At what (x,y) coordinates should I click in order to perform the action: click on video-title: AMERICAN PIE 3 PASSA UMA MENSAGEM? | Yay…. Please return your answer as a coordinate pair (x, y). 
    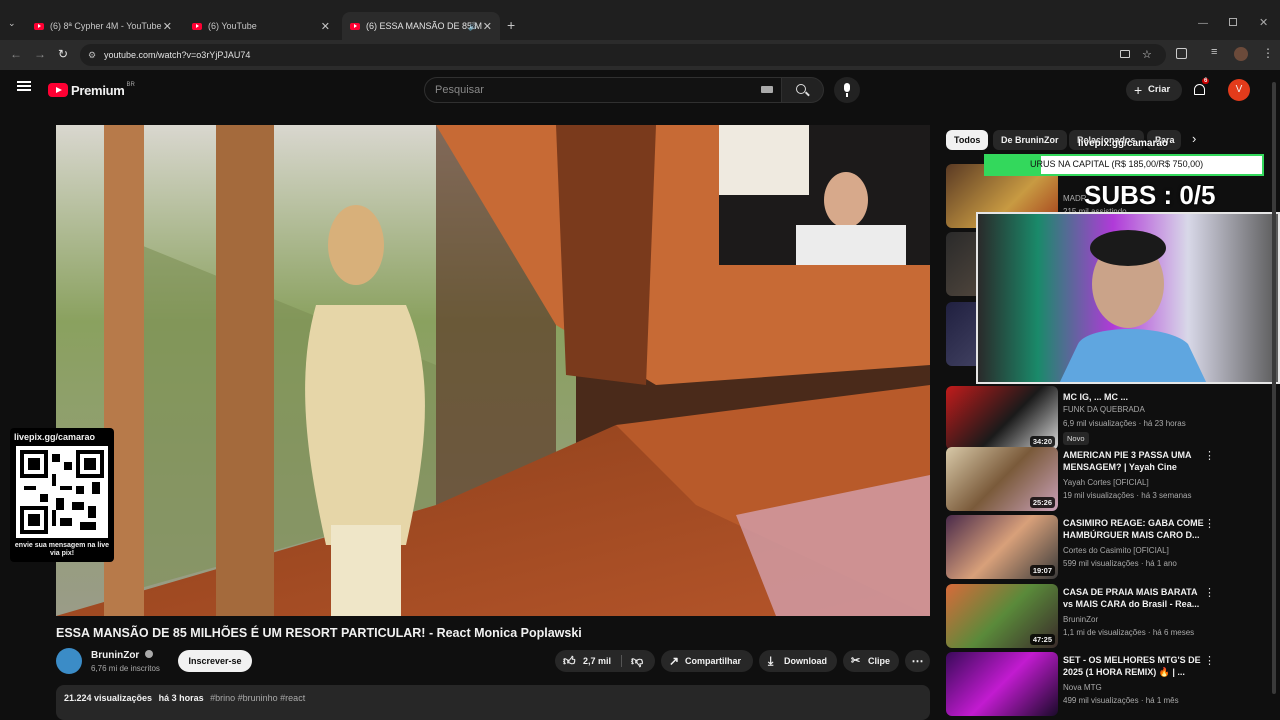
    Looking at the image, I should click on (1127, 461).